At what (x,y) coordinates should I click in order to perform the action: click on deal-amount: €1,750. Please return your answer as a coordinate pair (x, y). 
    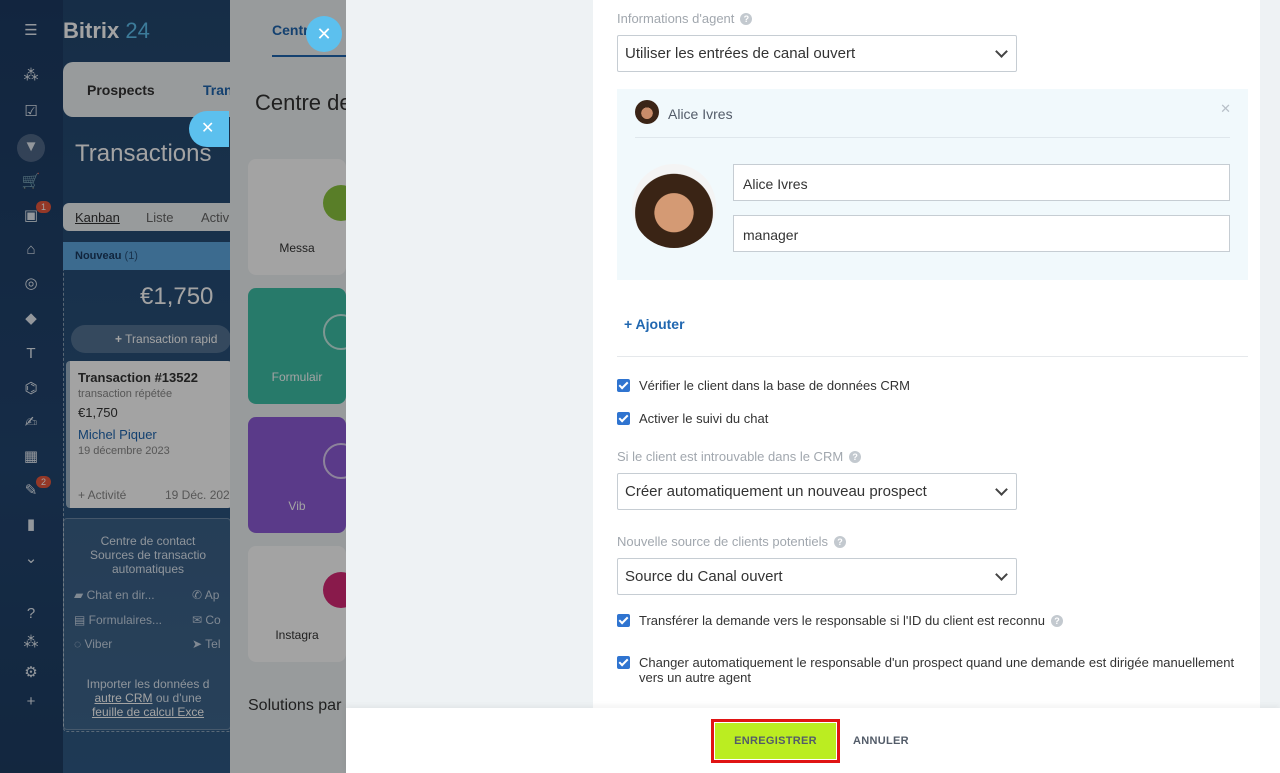
    Looking at the image, I should click on (98, 412).